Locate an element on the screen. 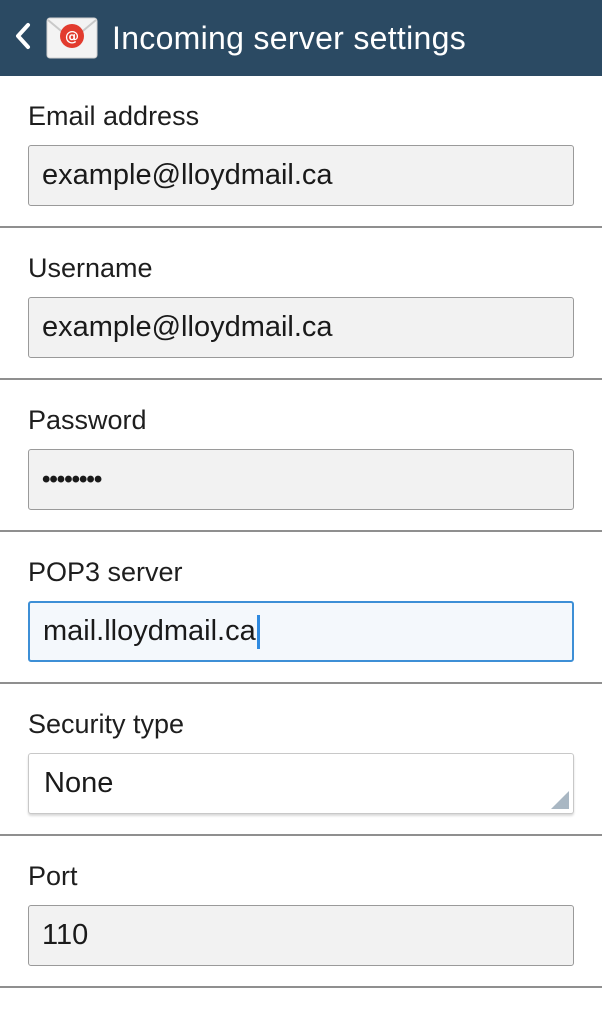 Image resolution: width=602 pixels, height=1024 pixels. username-section: Username example@lloydmail.ca is located at coordinates (301, 304).